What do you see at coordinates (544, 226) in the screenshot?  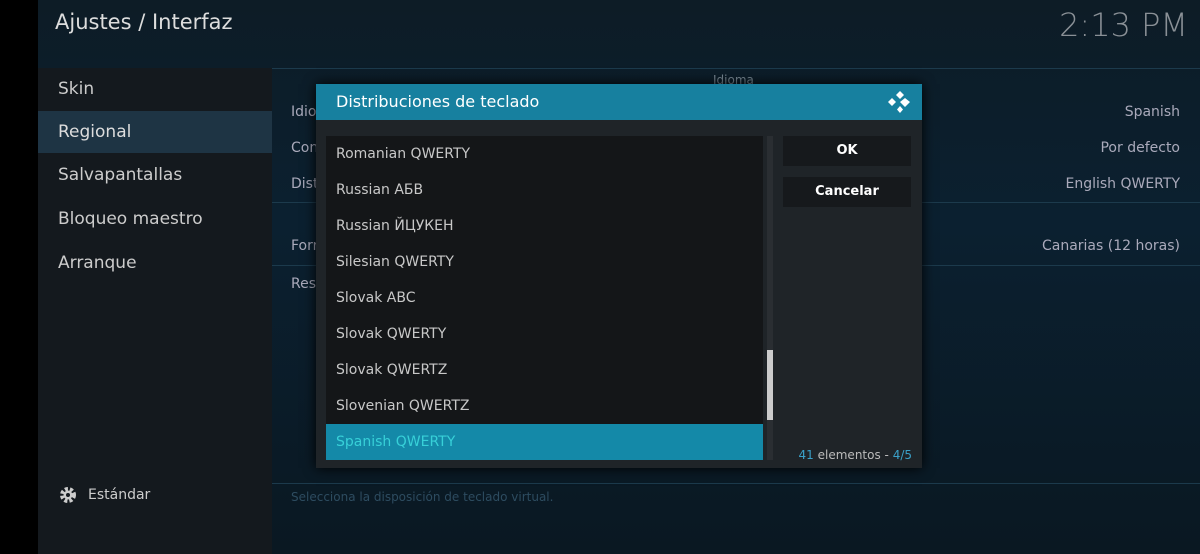 I see `list-item: Russian ЙЦУКЕН` at bounding box center [544, 226].